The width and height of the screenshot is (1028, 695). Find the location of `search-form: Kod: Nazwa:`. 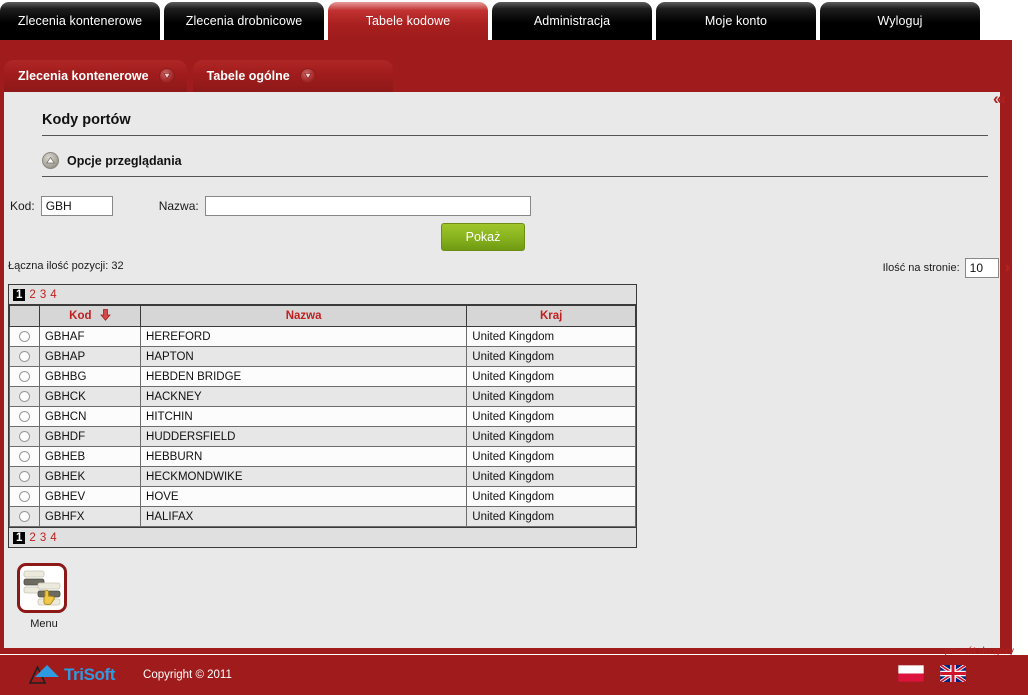

search-form: Kod: Nazwa: is located at coordinates (270, 206).